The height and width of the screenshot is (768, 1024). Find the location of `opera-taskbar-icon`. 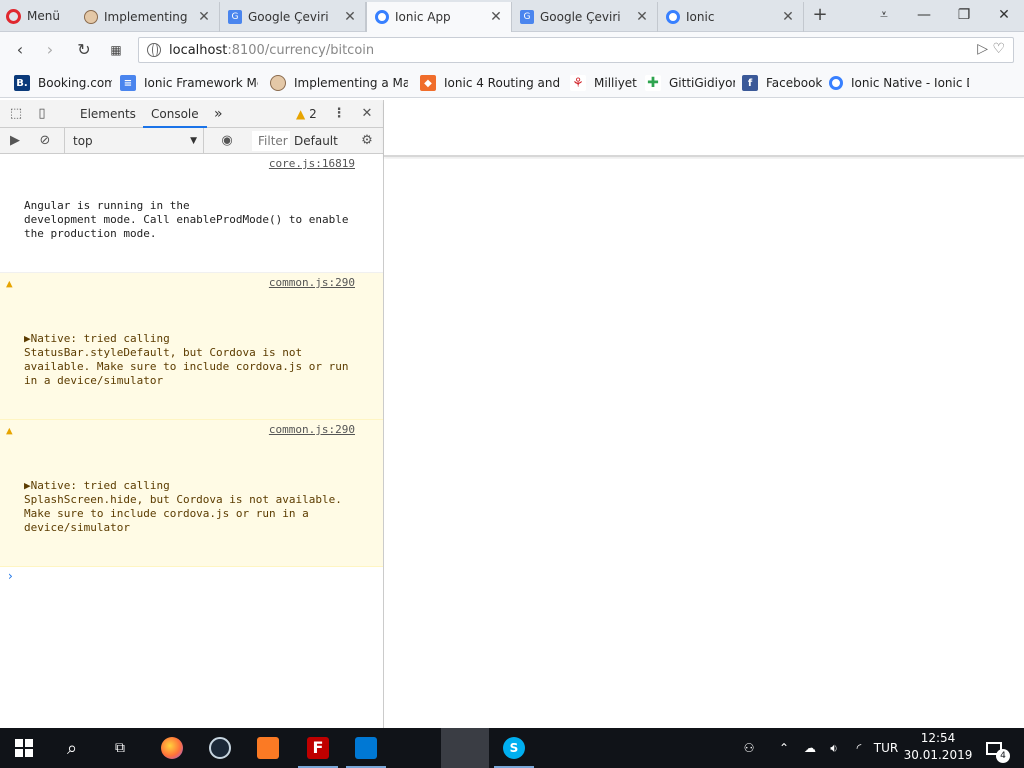

opera-taskbar-icon is located at coordinates (465, 748).